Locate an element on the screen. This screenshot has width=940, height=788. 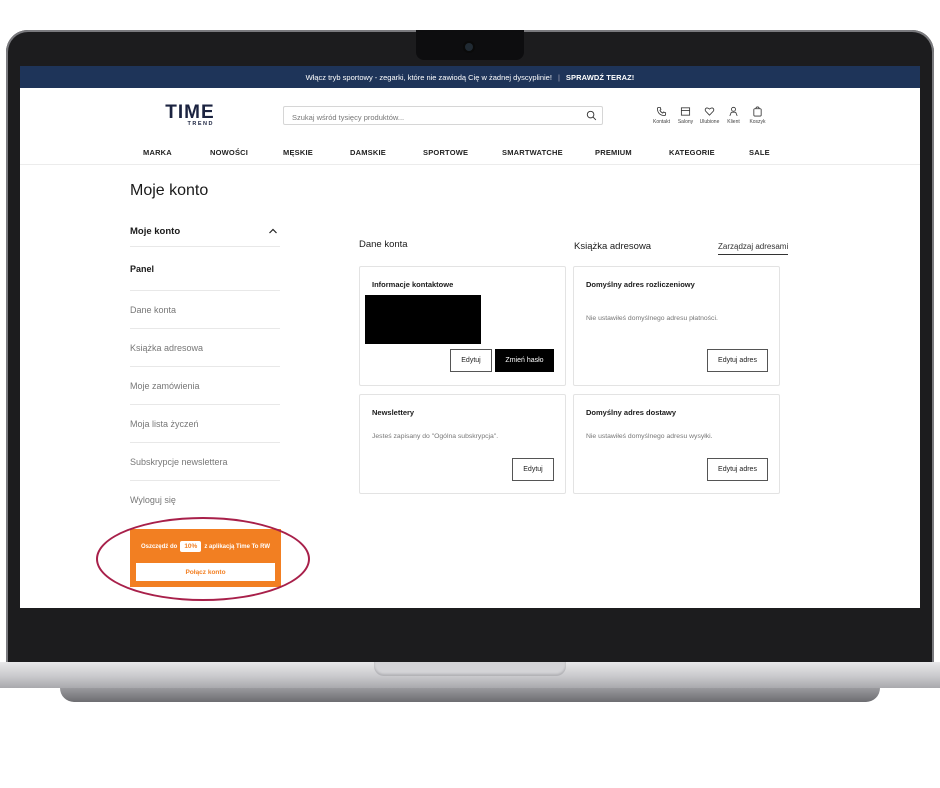
store-icon is located at coordinates (685, 111).